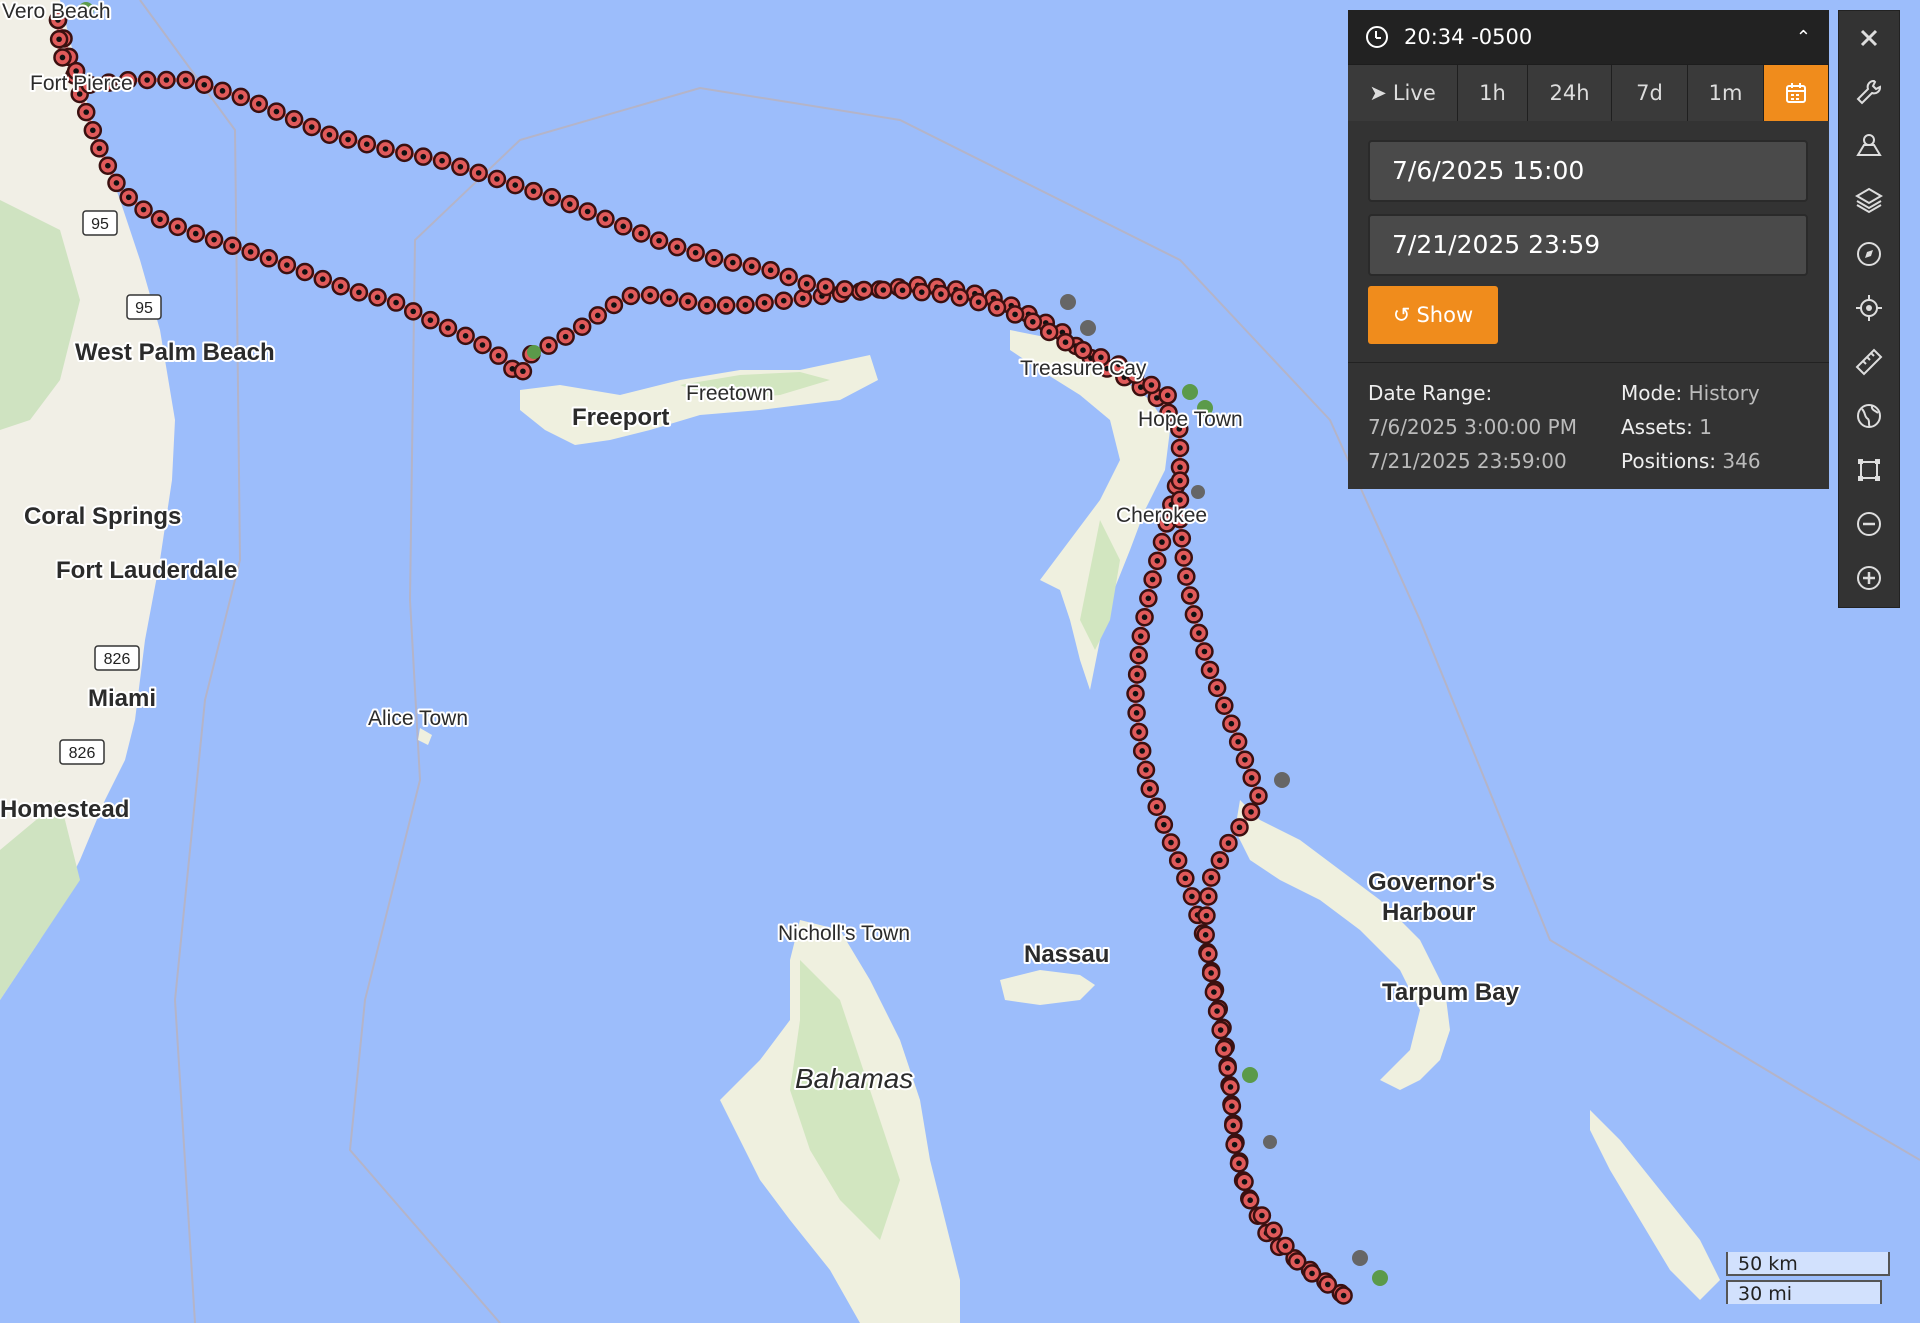 This screenshot has height=1323, width=1920. Describe the element at coordinates (1657, 427) in the screenshot. I see `assets-label: Assets:` at that location.